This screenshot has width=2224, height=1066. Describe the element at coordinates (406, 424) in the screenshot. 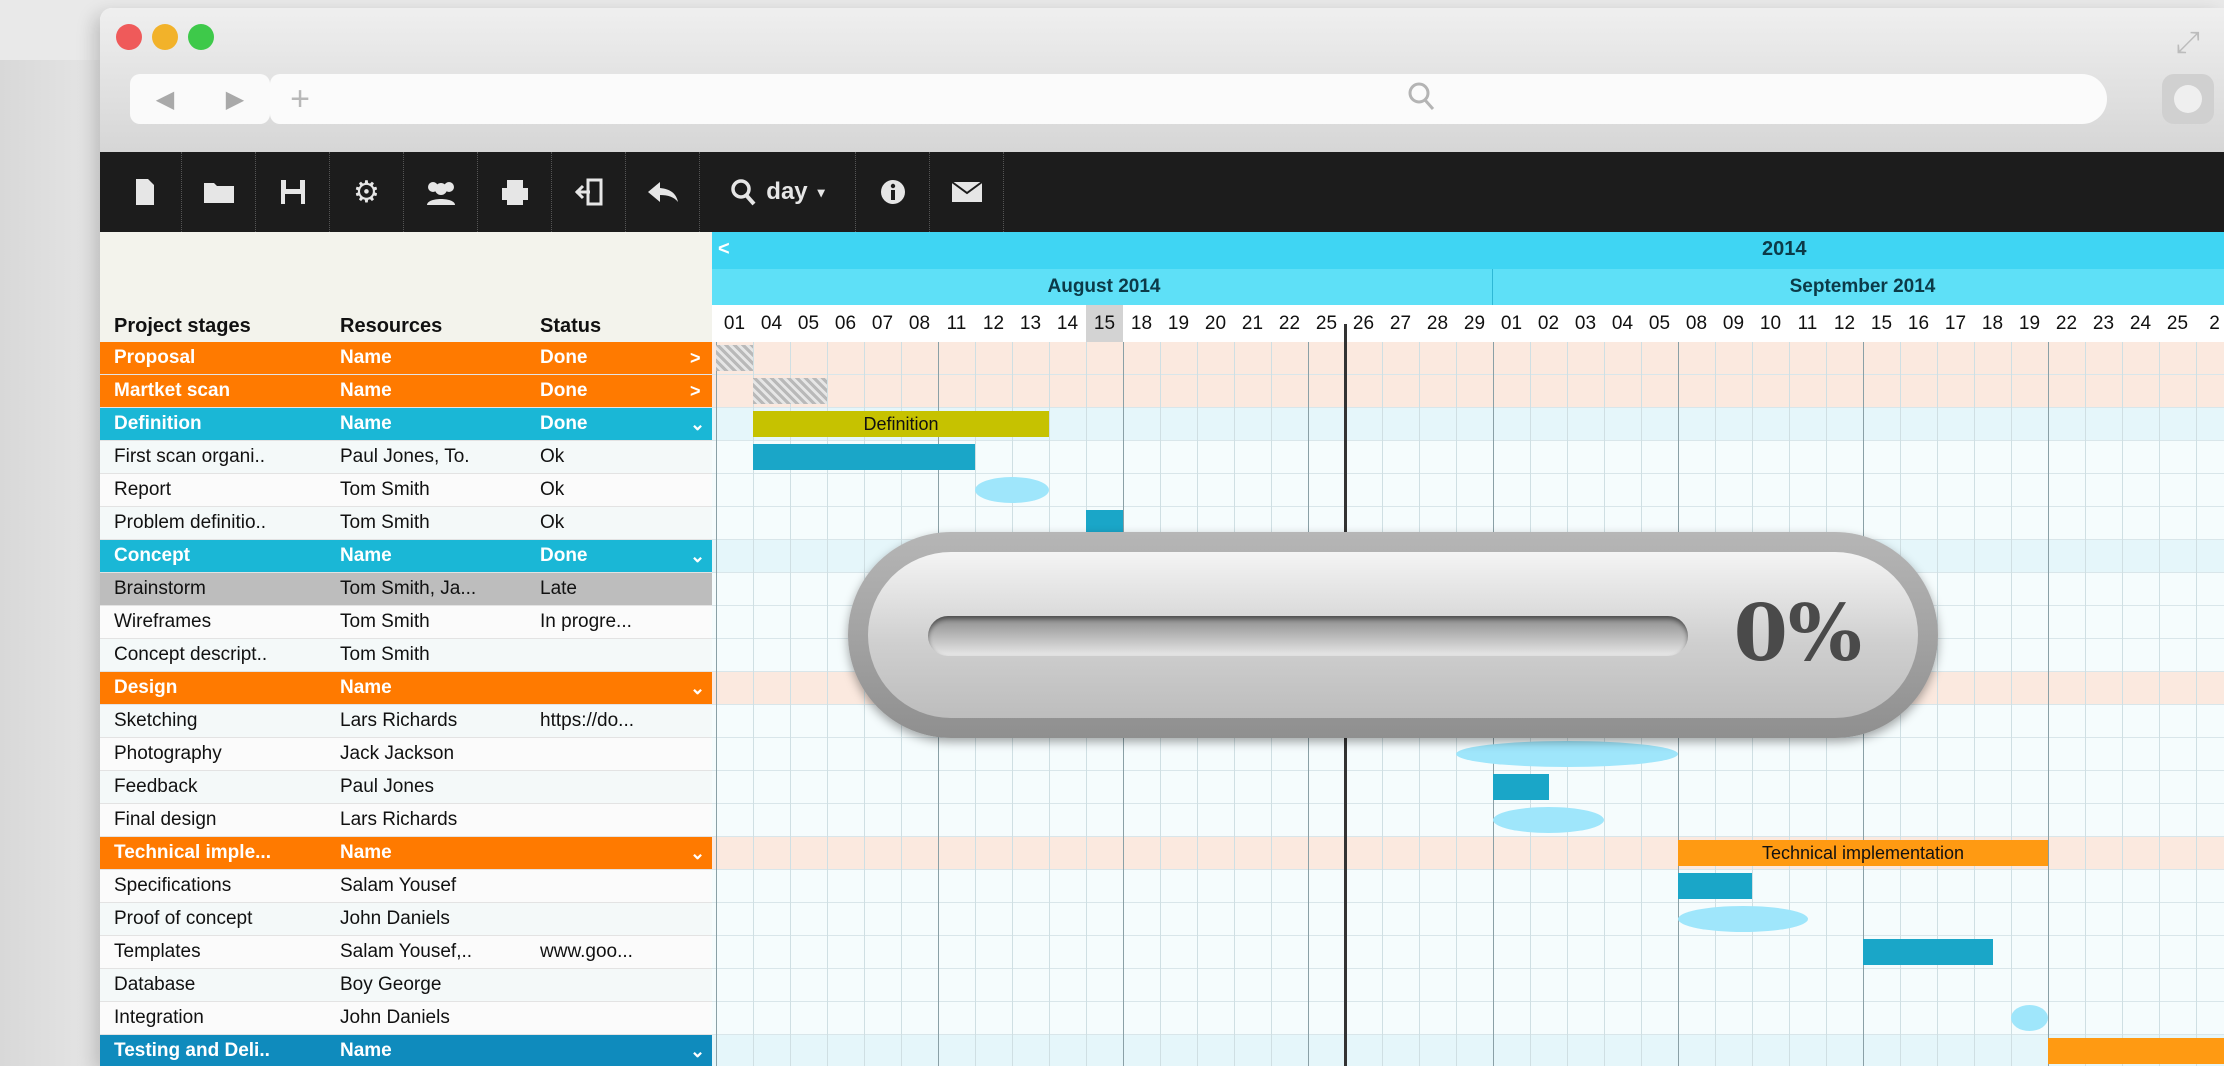

I see `group-row: Definition Name Done ⌄` at that location.